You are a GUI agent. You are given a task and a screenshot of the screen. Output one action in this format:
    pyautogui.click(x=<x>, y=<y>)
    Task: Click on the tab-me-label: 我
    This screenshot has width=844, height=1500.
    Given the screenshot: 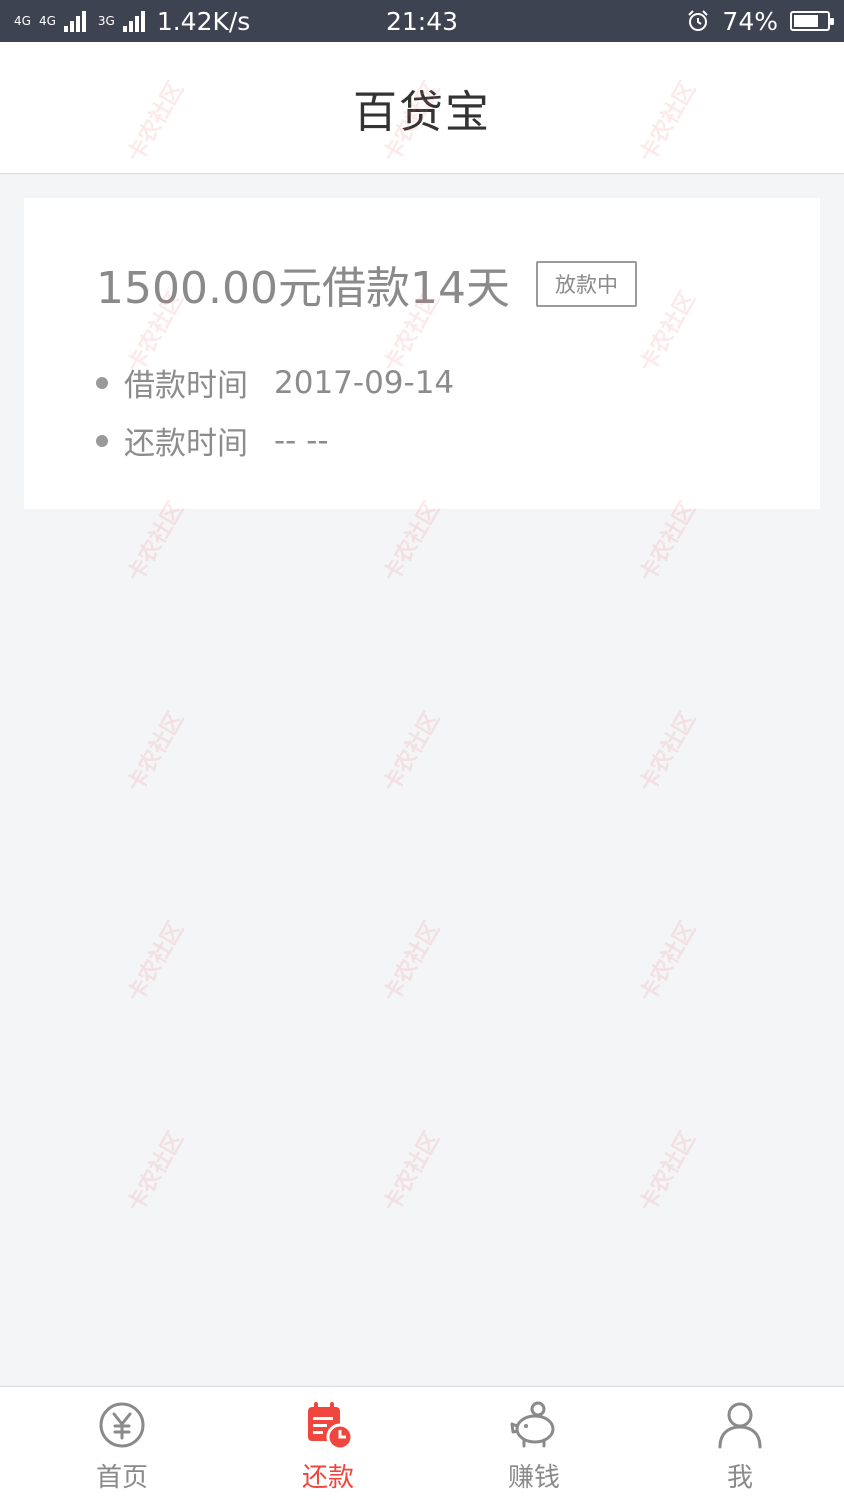 What is the action you would take?
    pyautogui.click(x=739, y=1478)
    